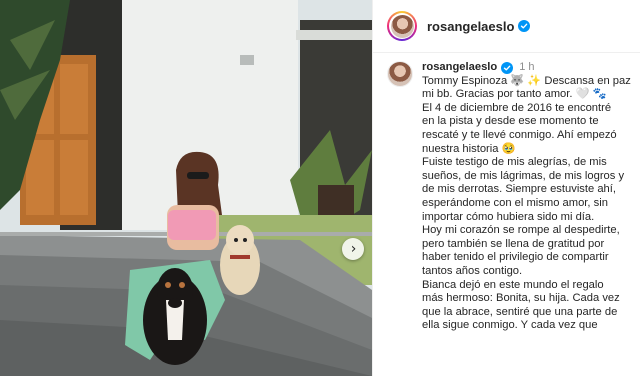  What do you see at coordinates (526, 80) in the screenshot?
I see `caption-line: Tommy Espinoza 🐺 ✨ Descansa en paz` at bounding box center [526, 80].